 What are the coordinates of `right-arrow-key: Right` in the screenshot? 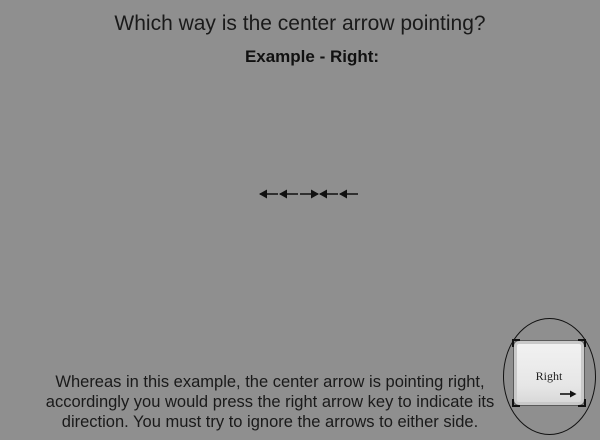 It's located at (549, 373).